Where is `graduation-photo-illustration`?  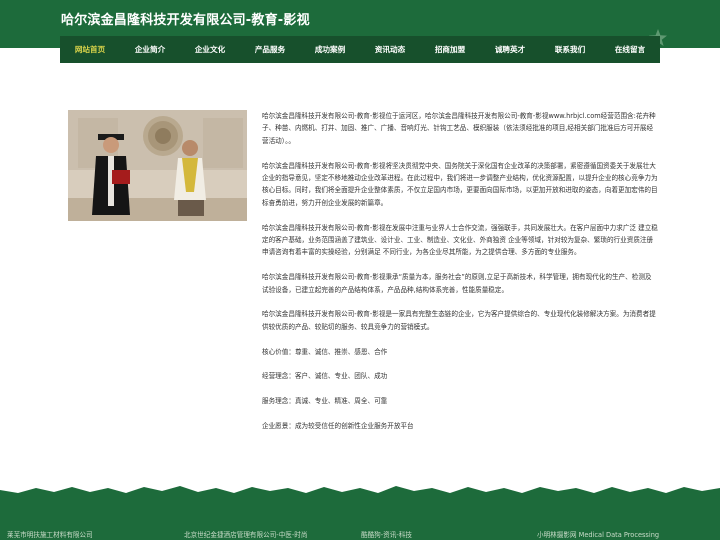 graduation-photo-illustration is located at coordinates (157, 165).